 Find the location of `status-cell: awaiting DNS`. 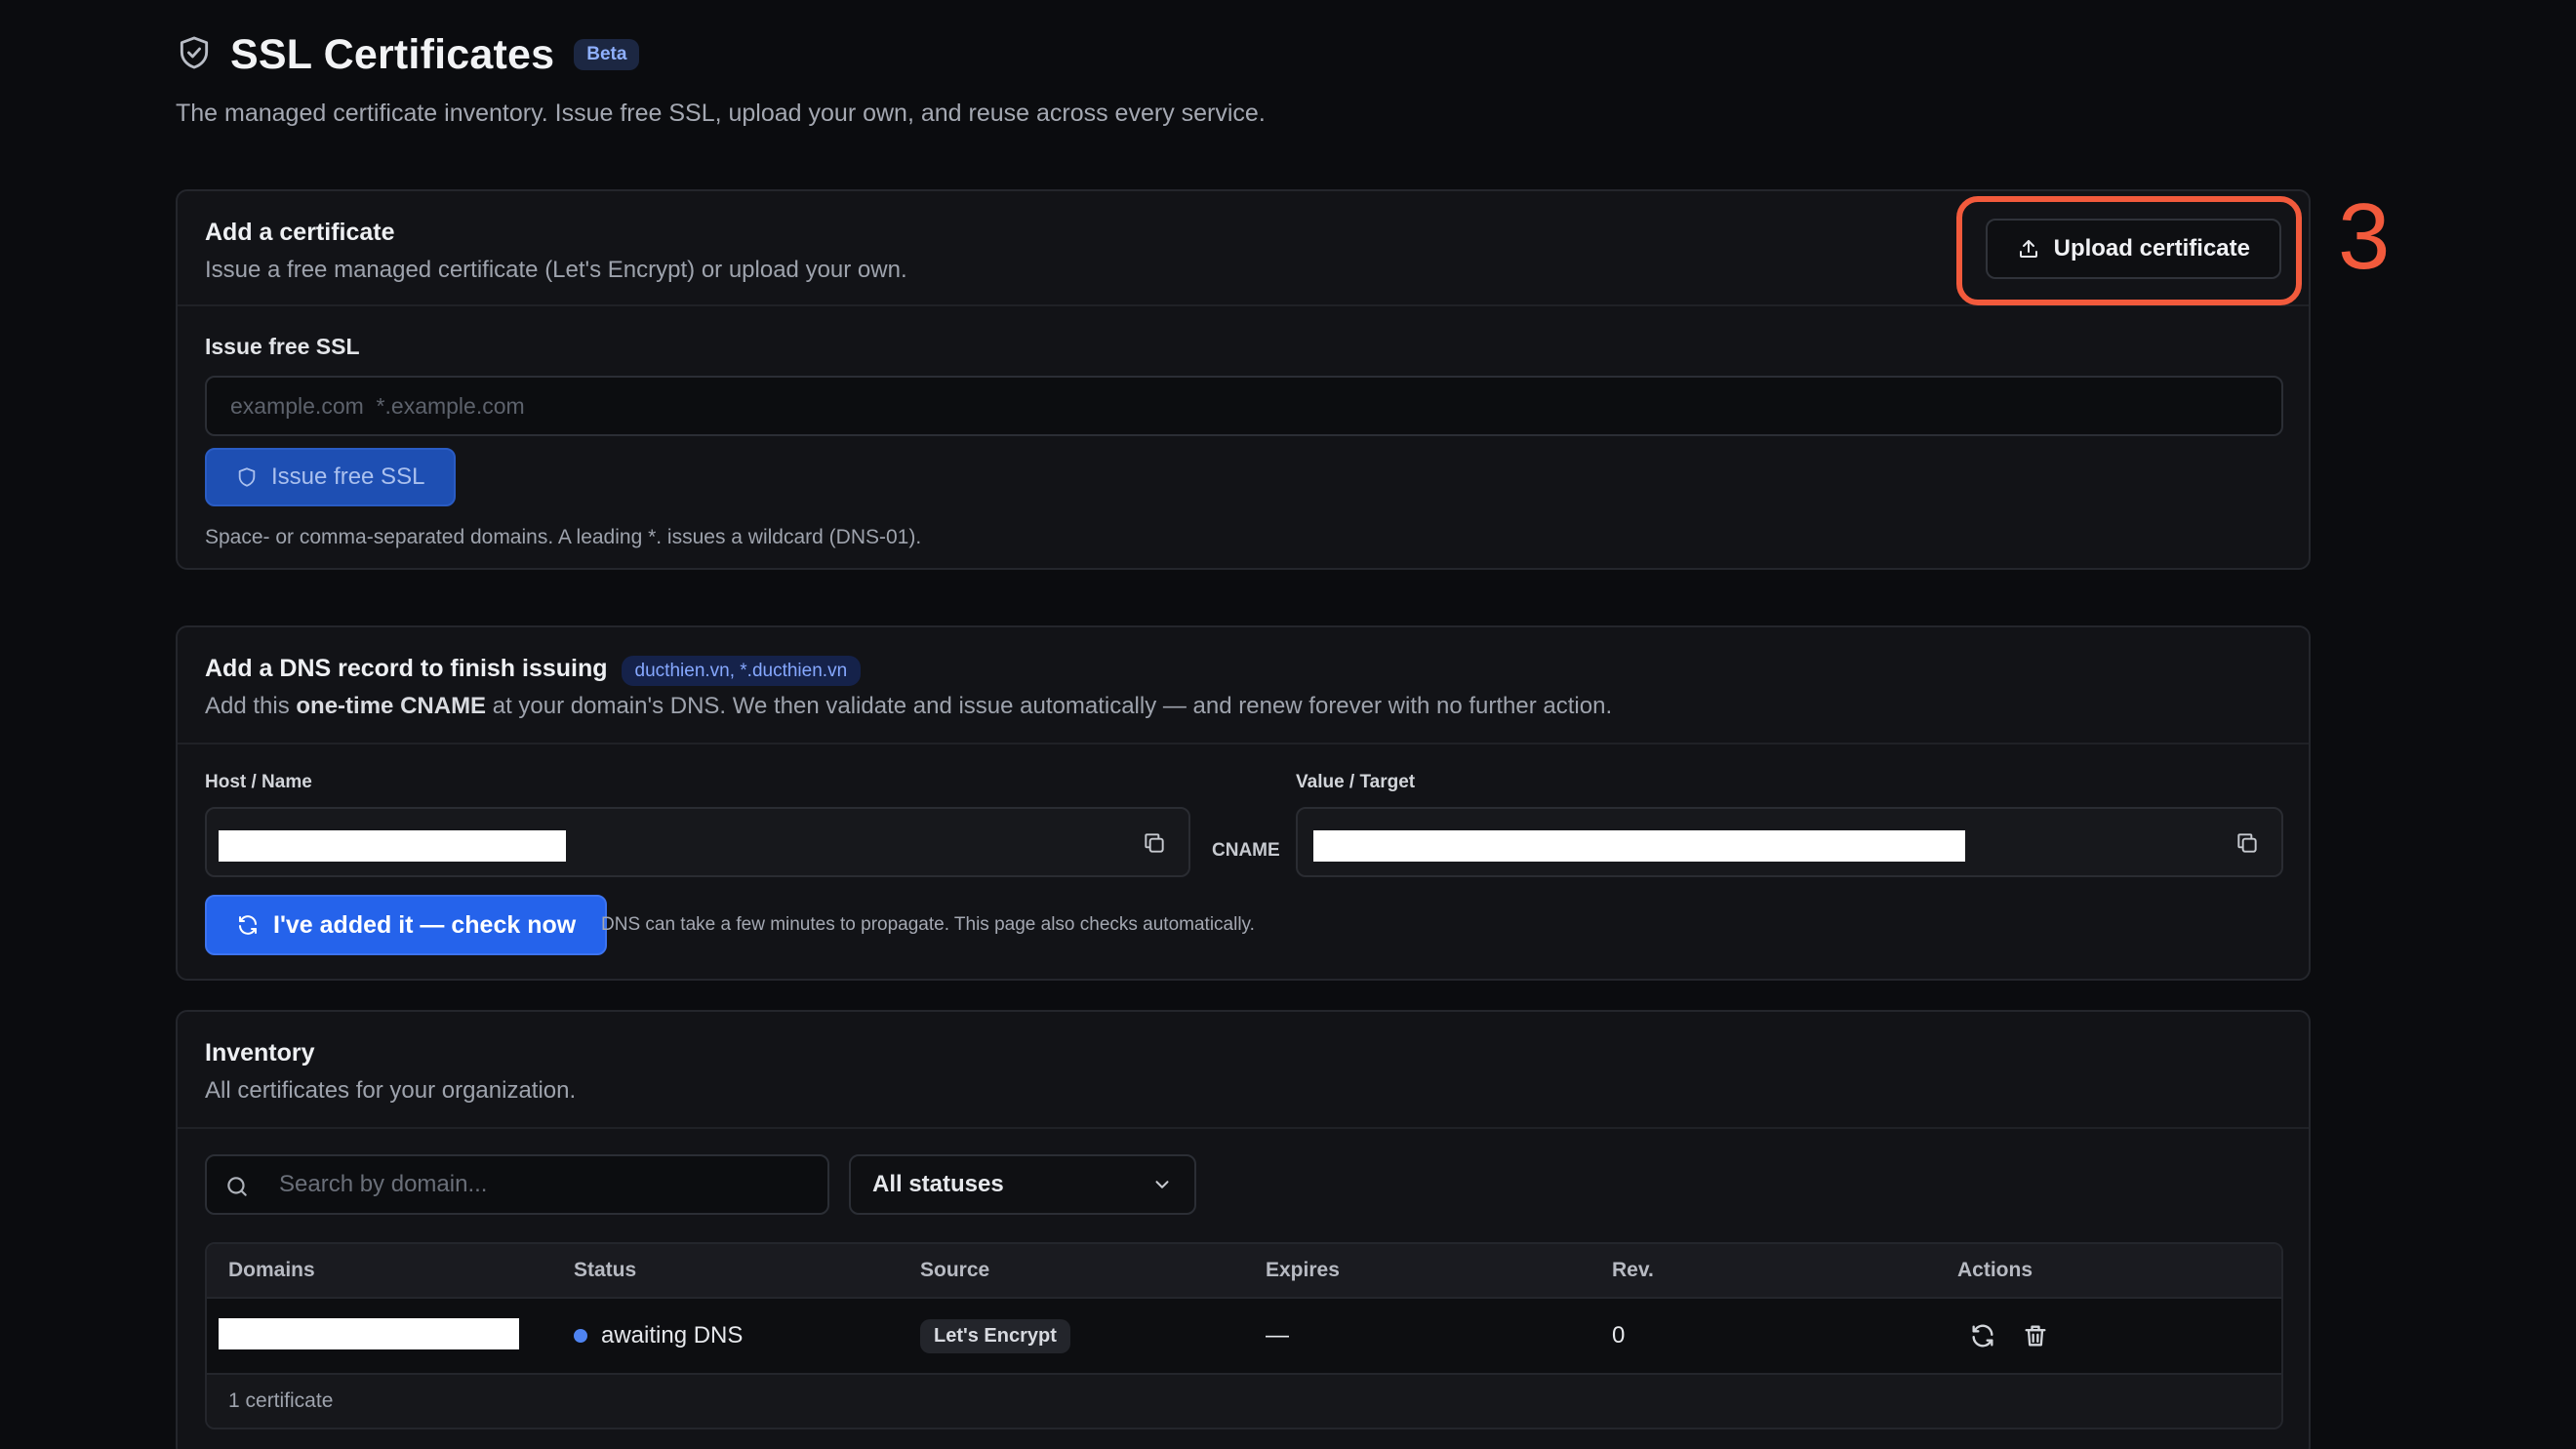

status-cell: awaiting DNS is located at coordinates (658, 1335).